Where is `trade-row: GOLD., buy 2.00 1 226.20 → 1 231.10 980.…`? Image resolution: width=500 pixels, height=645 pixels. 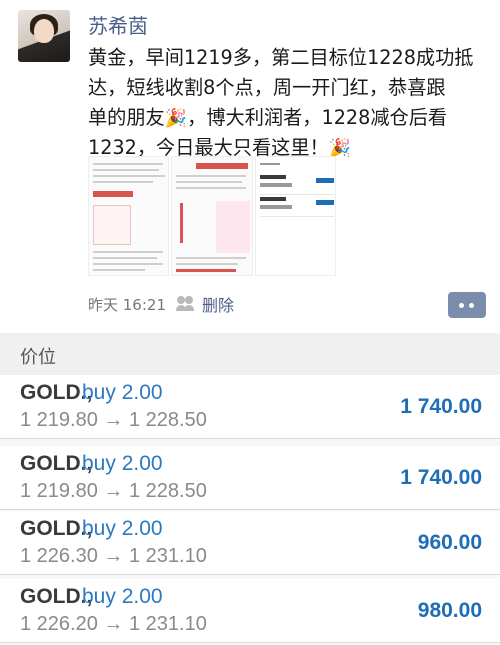
trade-row: GOLD., buy 2.00 1 226.20 → 1 231.10 980.… is located at coordinates (250, 611).